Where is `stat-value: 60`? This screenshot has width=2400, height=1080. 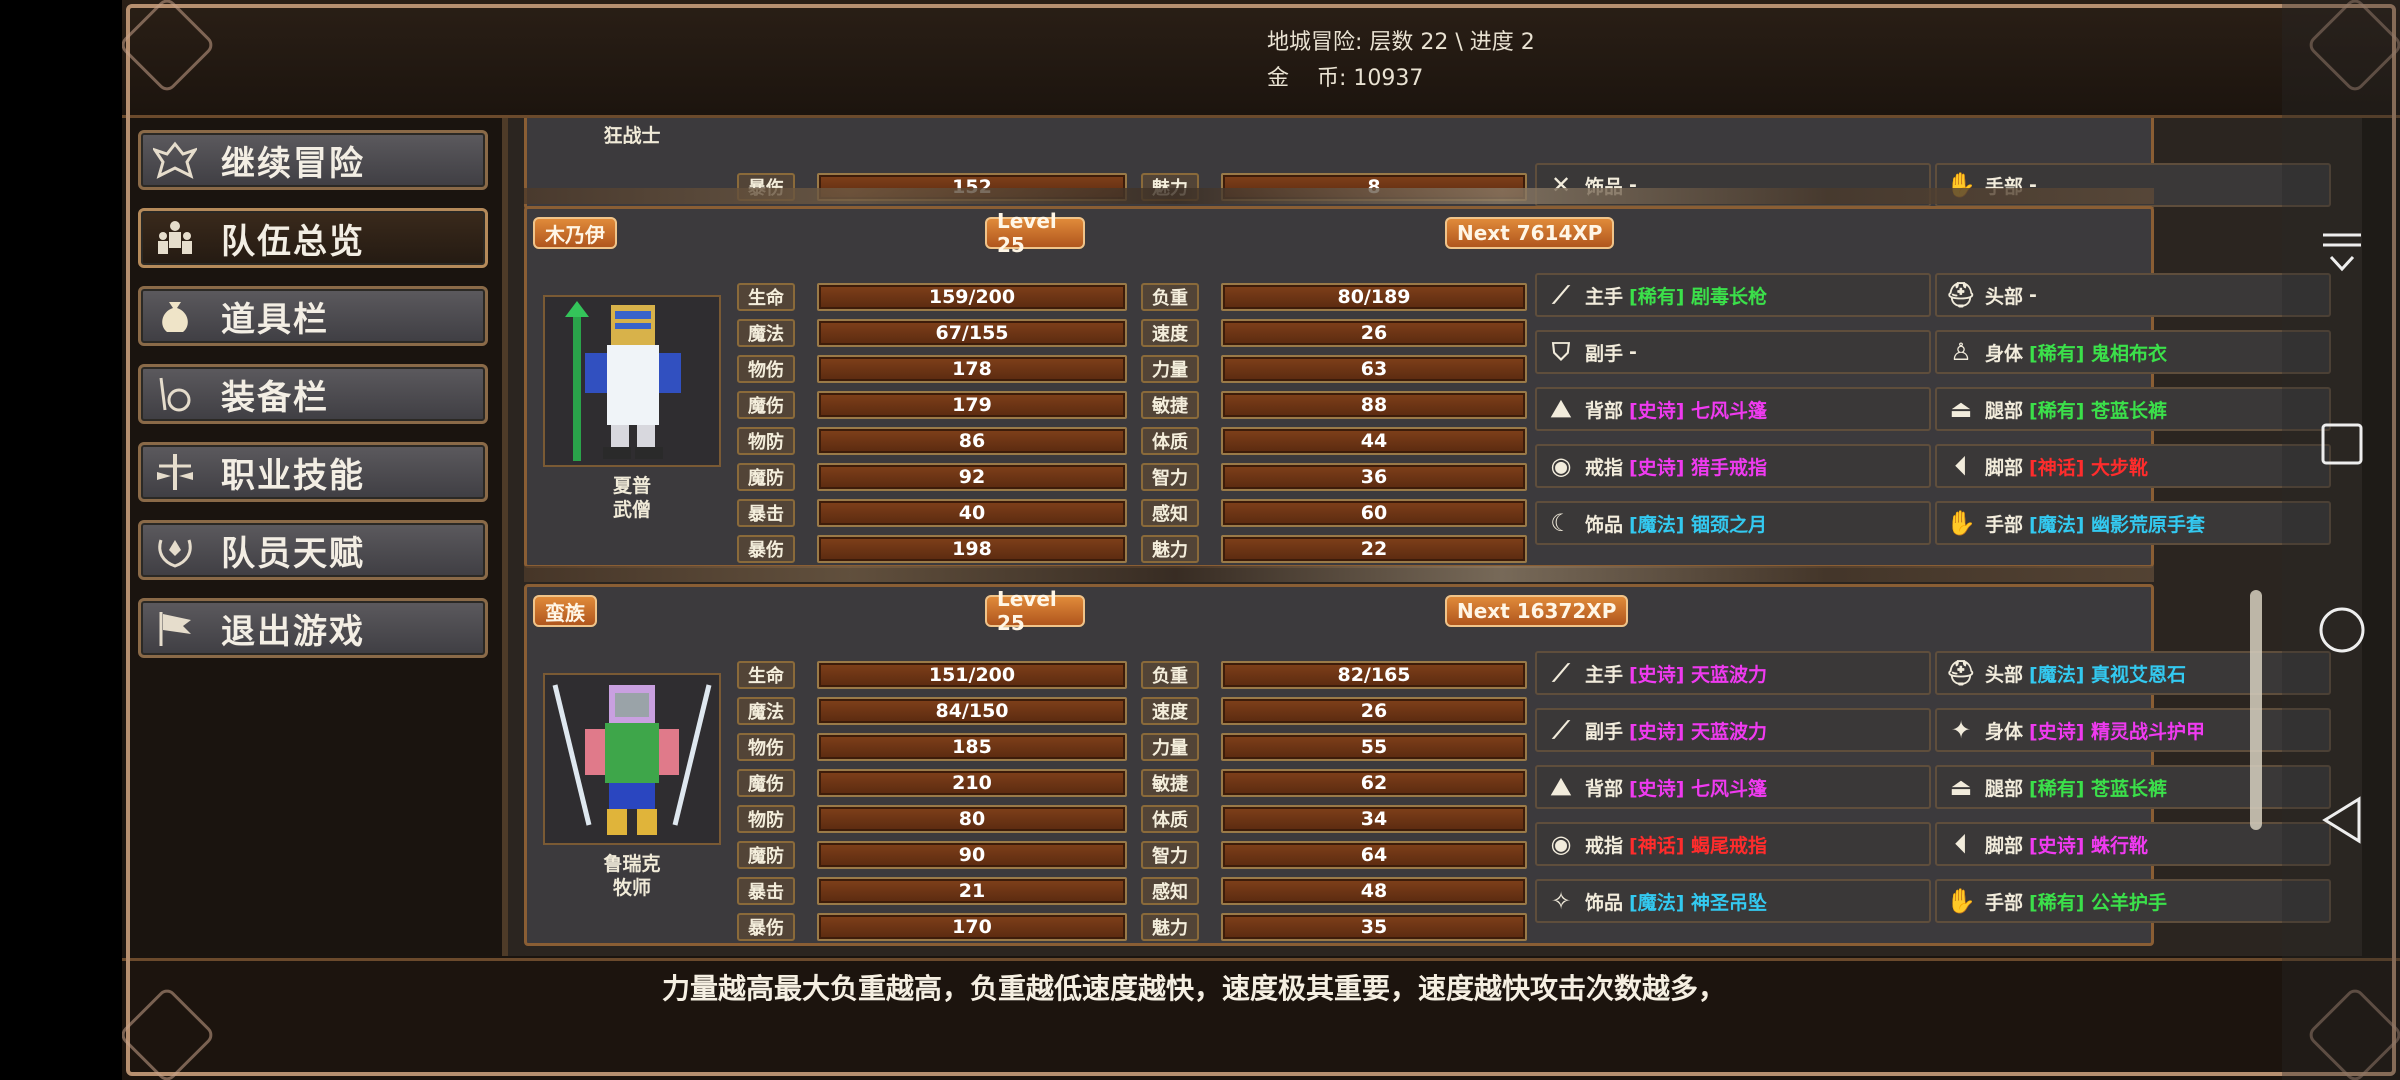 stat-value: 60 is located at coordinates (1374, 513).